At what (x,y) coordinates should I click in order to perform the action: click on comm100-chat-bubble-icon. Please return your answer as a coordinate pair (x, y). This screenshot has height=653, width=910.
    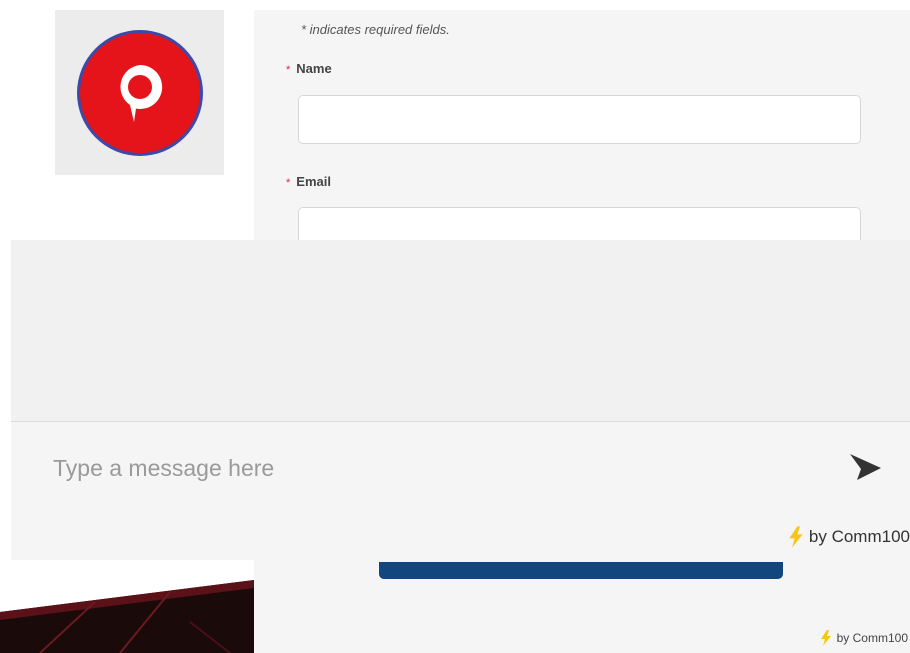
    Looking at the image, I should click on (139, 92).